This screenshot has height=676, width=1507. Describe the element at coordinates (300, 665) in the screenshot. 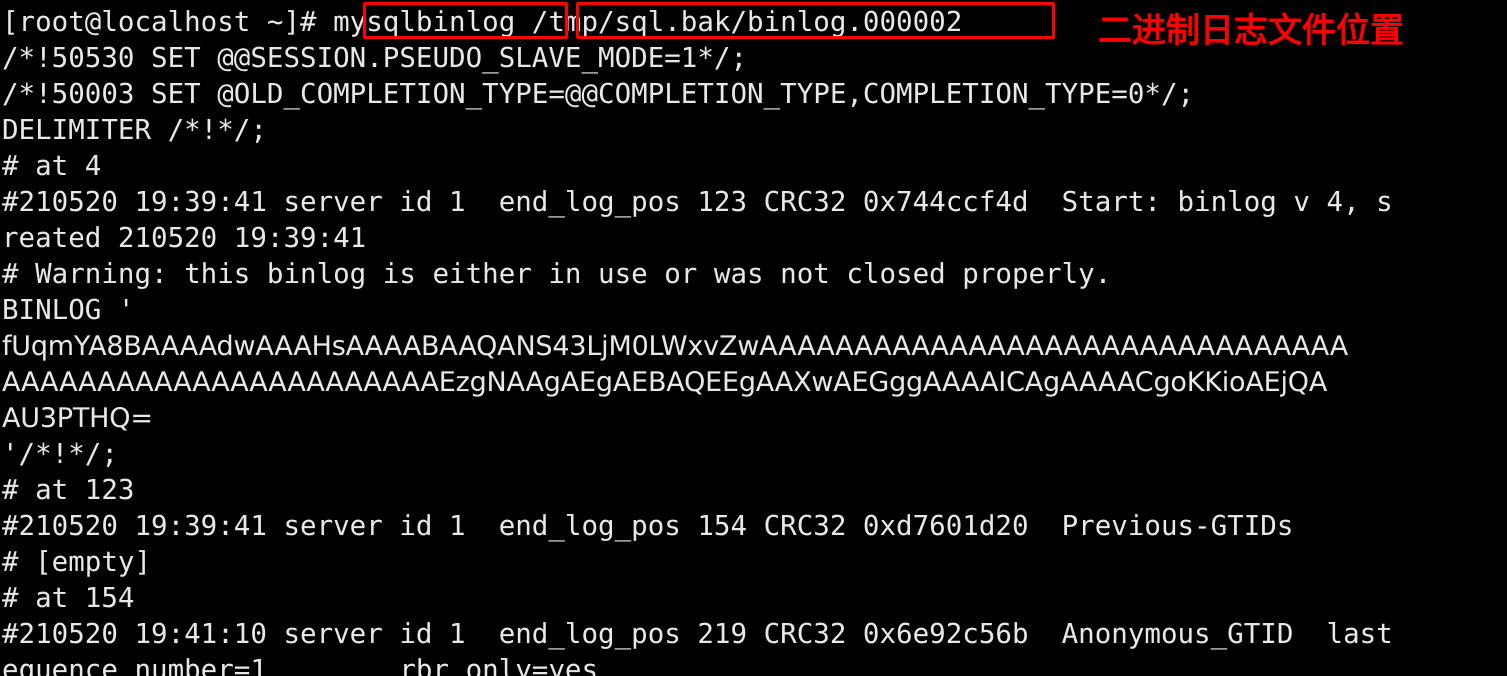

I see `terminal-line-partial: equence number=1 rbr_only=yes` at that location.